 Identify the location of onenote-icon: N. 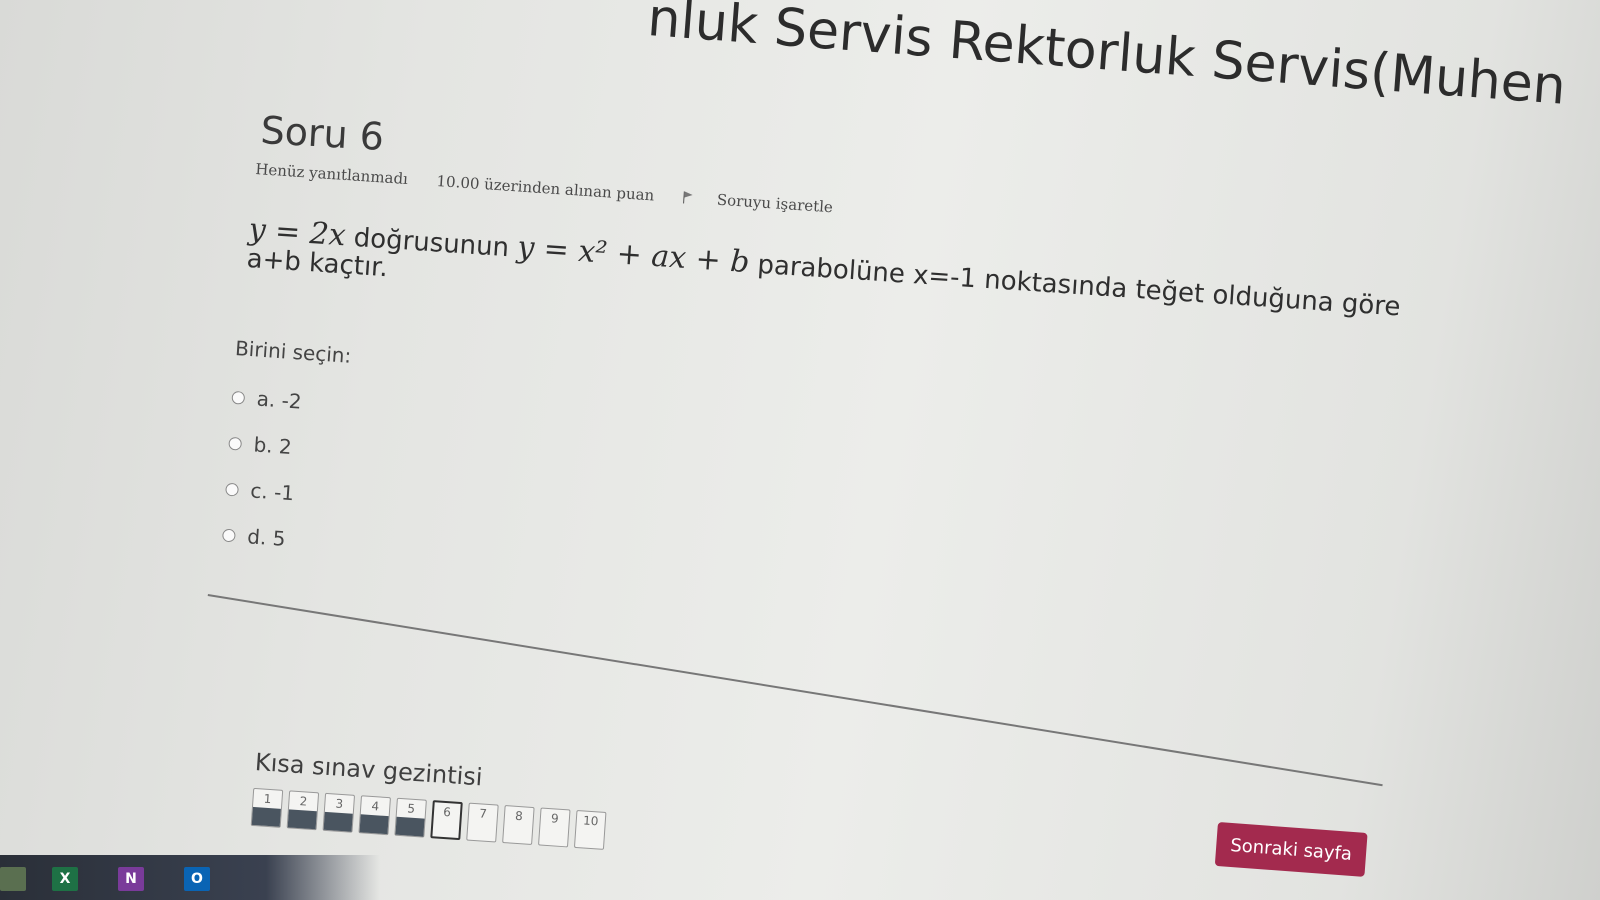
(131, 879).